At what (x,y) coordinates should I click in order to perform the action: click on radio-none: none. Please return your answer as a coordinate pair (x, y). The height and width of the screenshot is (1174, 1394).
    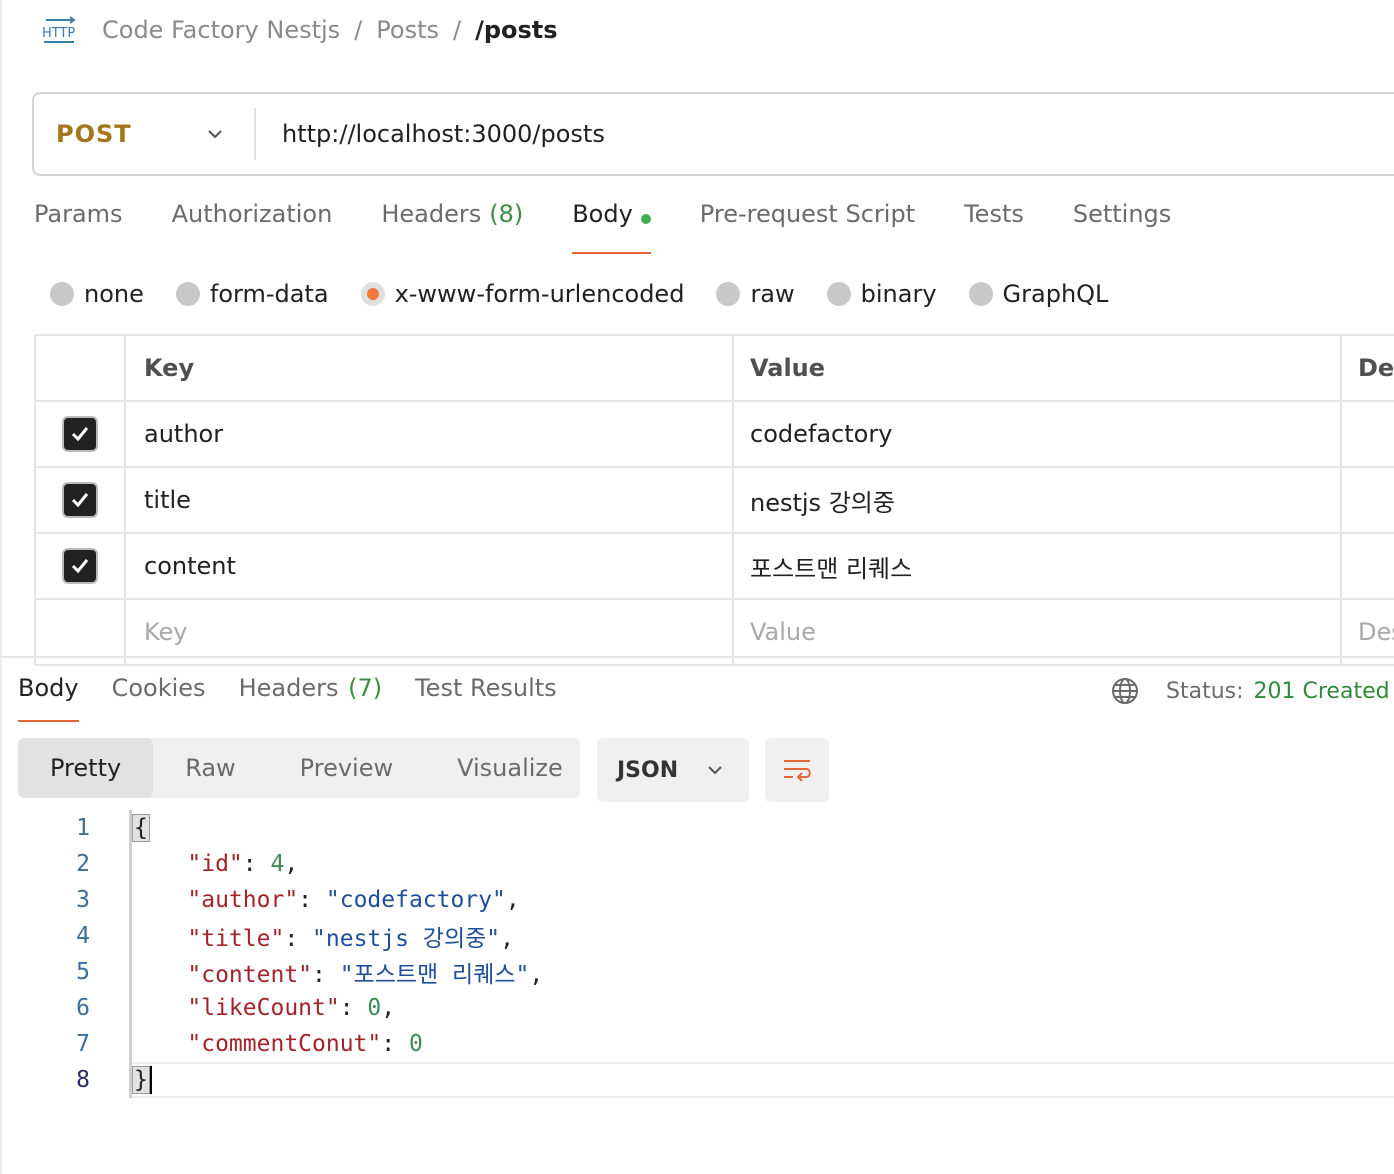
    Looking at the image, I should click on (97, 294).